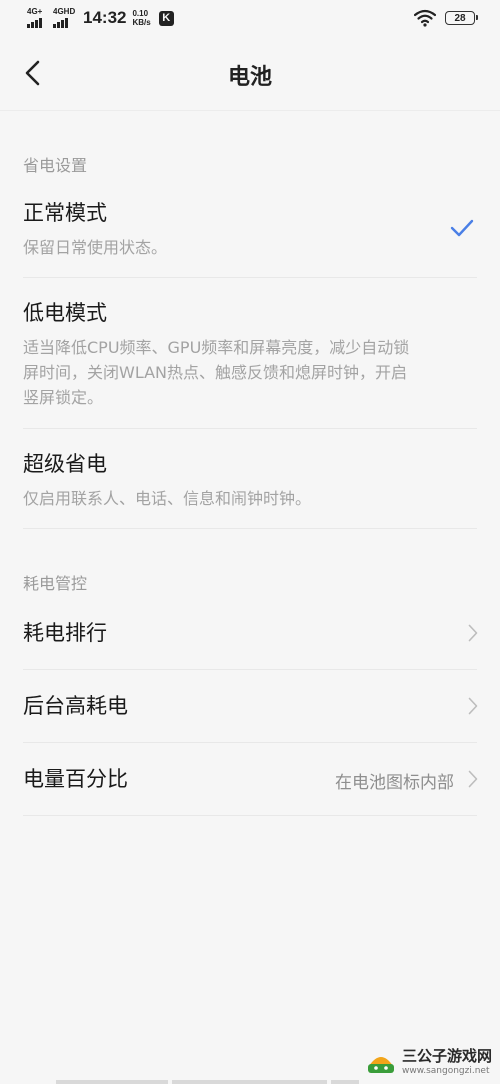  I want to click on mode-normal-title: 正常模式, so click(65, 213).